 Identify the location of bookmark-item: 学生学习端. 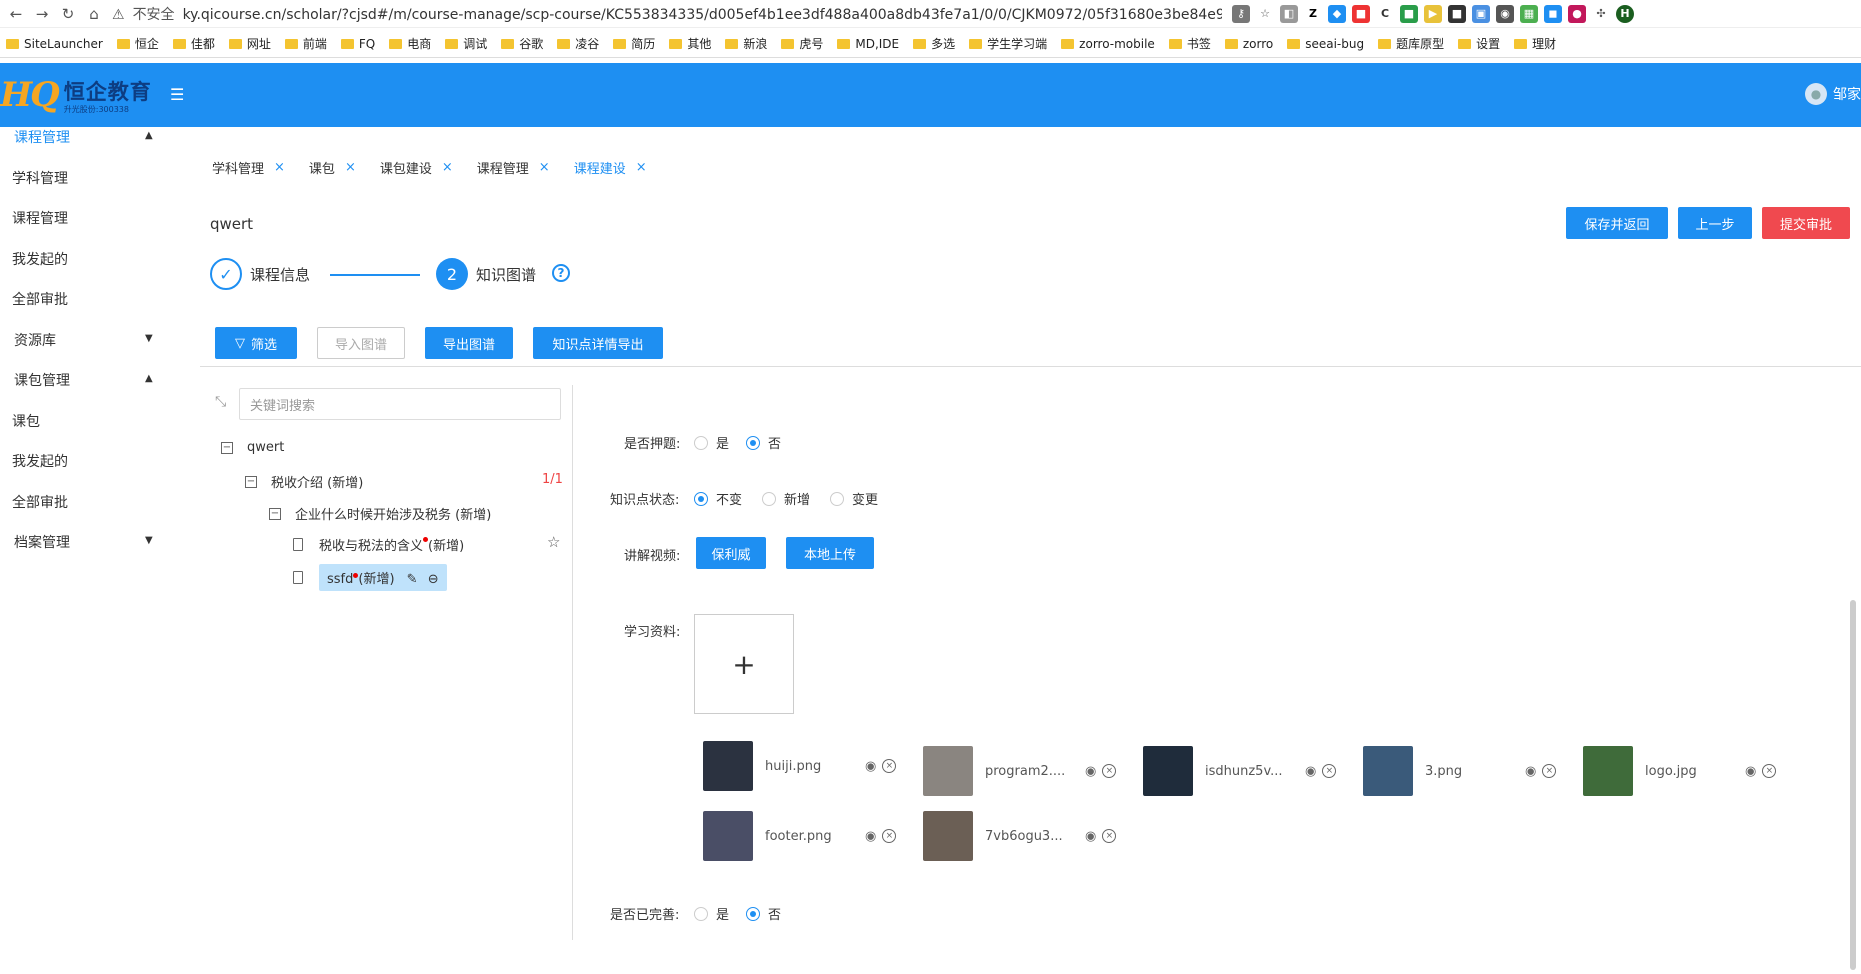
(1008, 43).